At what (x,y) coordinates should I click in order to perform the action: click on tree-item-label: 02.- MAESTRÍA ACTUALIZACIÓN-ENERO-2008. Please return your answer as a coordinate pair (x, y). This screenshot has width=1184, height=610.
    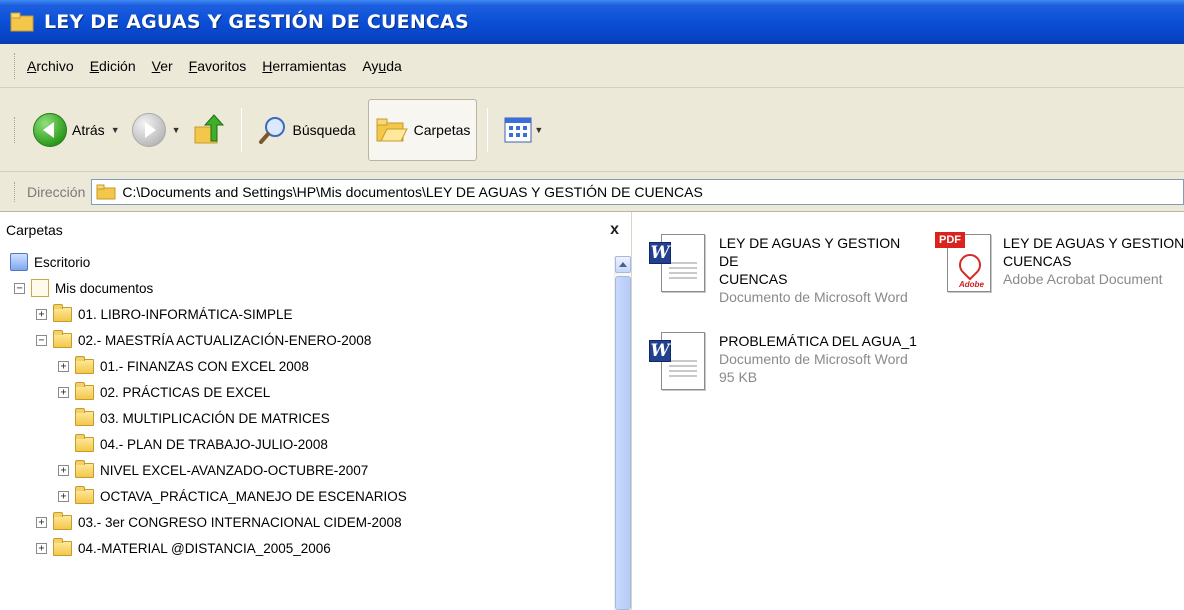
    Looking at the image, I should click on (225, 340).